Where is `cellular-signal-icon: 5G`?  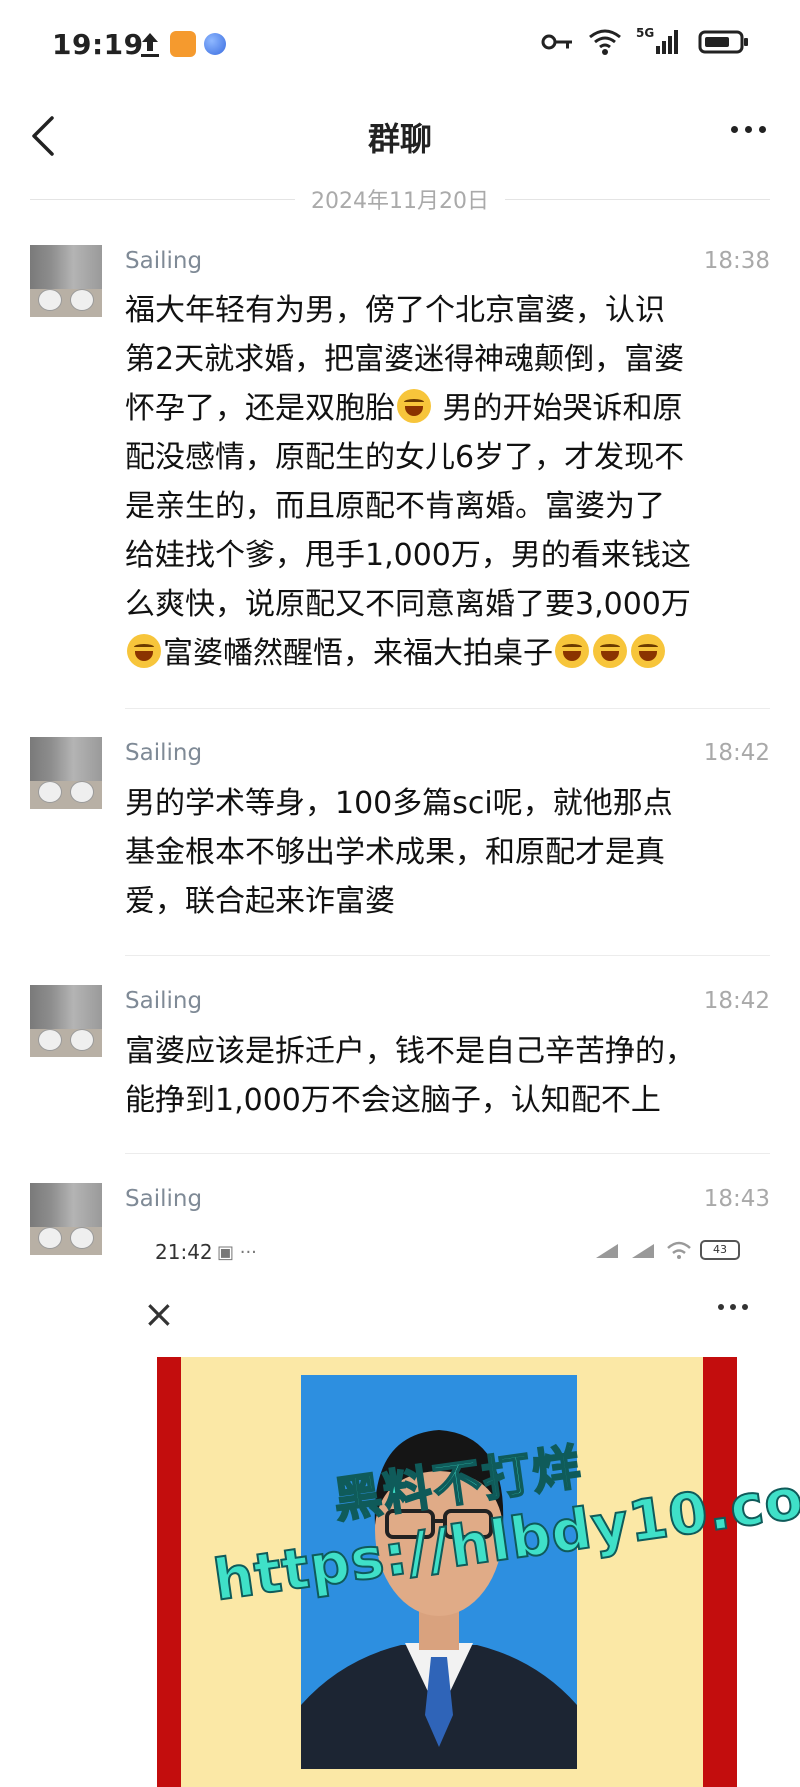
cellular-signal-icon: 5G is located at coordinates (660, 41).